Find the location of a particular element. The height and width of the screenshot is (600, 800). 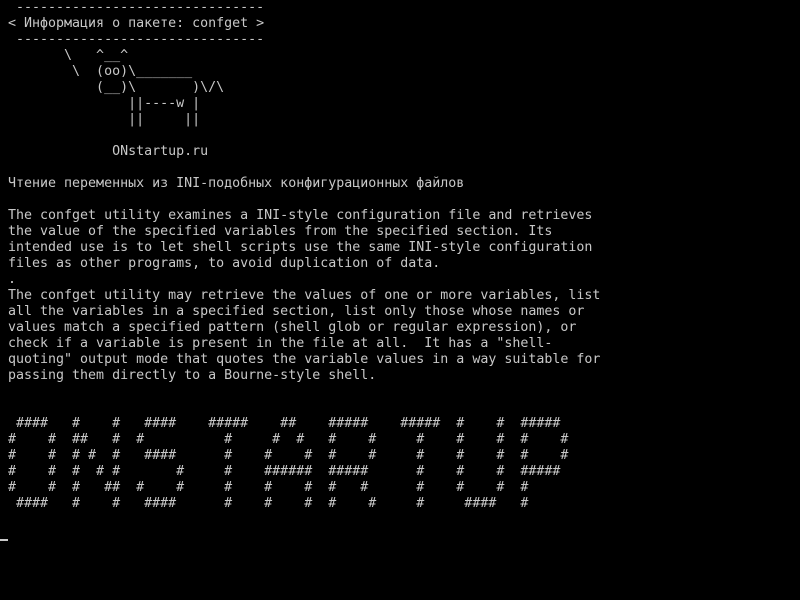

ascii-cow-line-5: || || is located at coordinates (104, 119).